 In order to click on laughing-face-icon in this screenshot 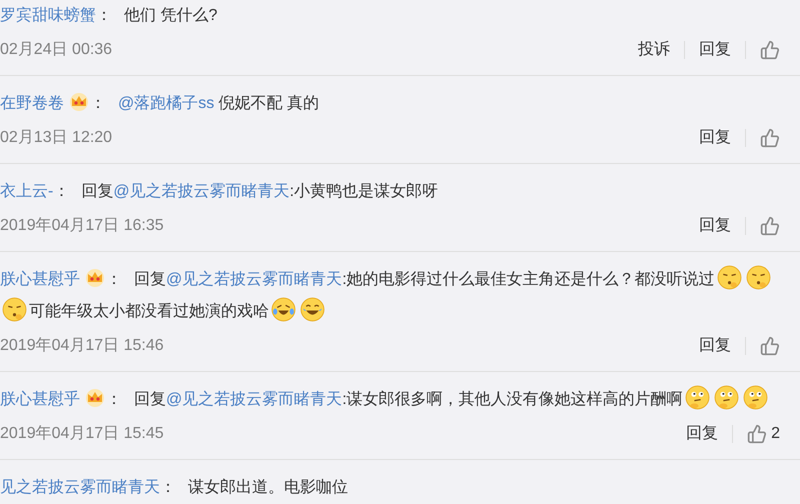, I will do `click(283, 309)`.